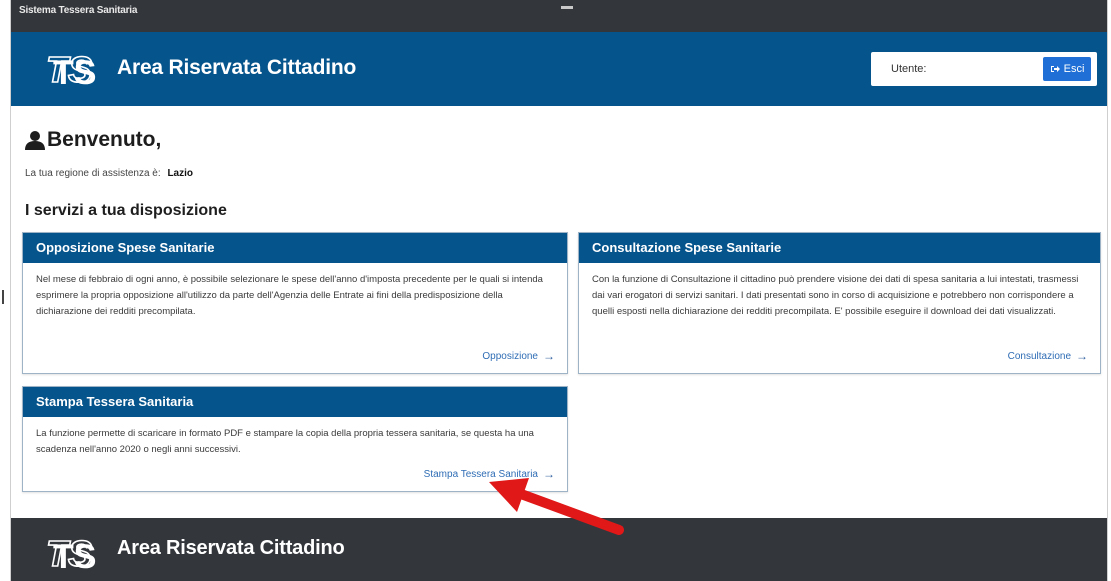  Describe the element at coordinates (104, 139) in the screenshot. I see `welcome-title: Benvenuto,` at that location.